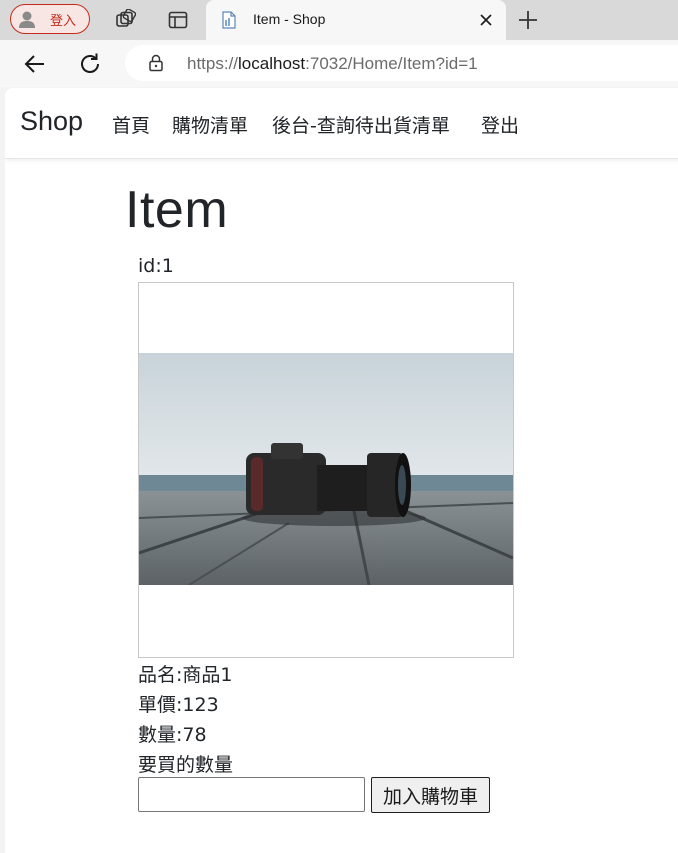 The image size is (678, 853). Describe the element at coordinates (185, 675) in the screenshot. I see `item-name: 品名:商品1` at that location.